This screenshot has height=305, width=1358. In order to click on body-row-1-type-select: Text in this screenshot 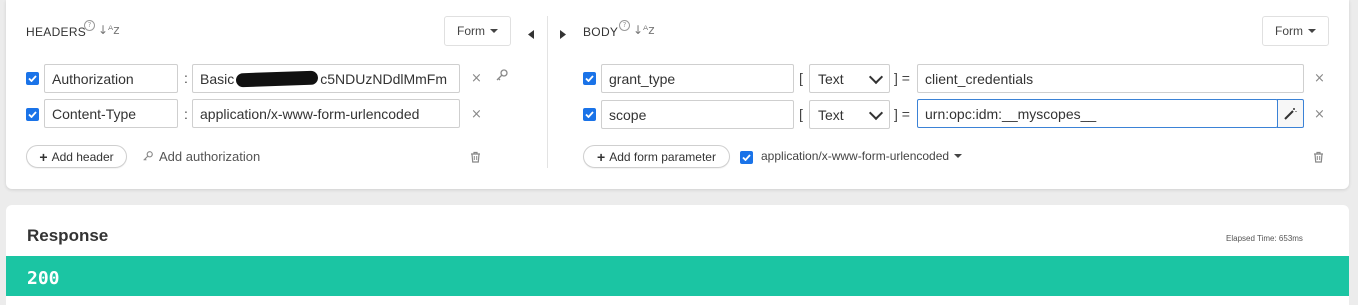, I will do `click(849, 78)`.